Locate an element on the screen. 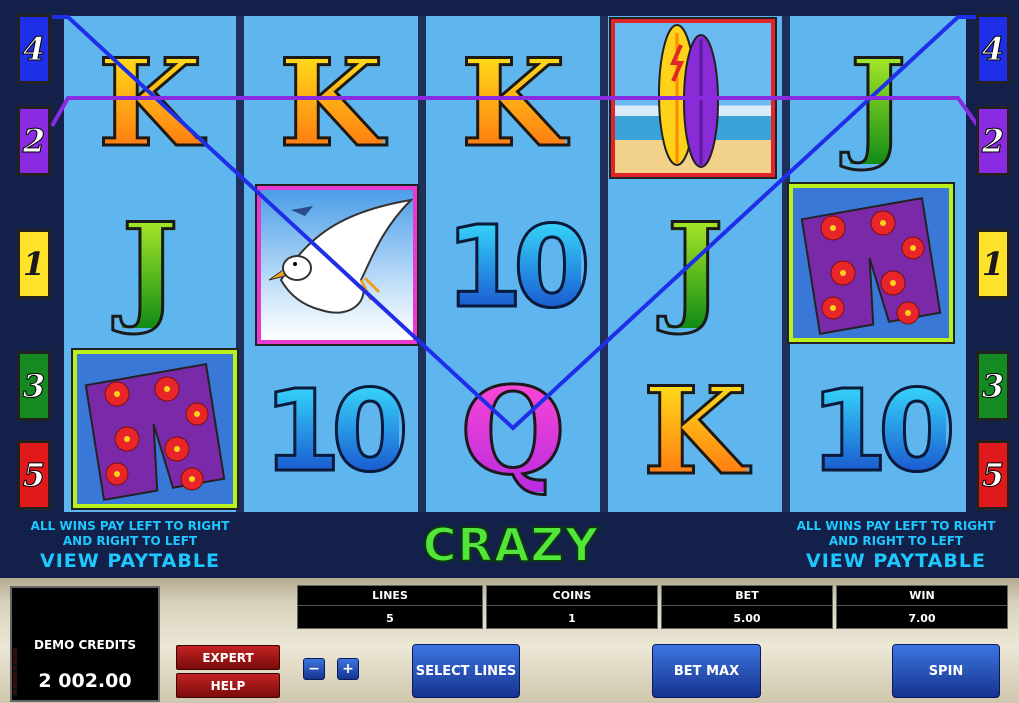 The width and height of the screenshot is (1019, 703). spin-button: SPIN is located at coordinates (946, 671).